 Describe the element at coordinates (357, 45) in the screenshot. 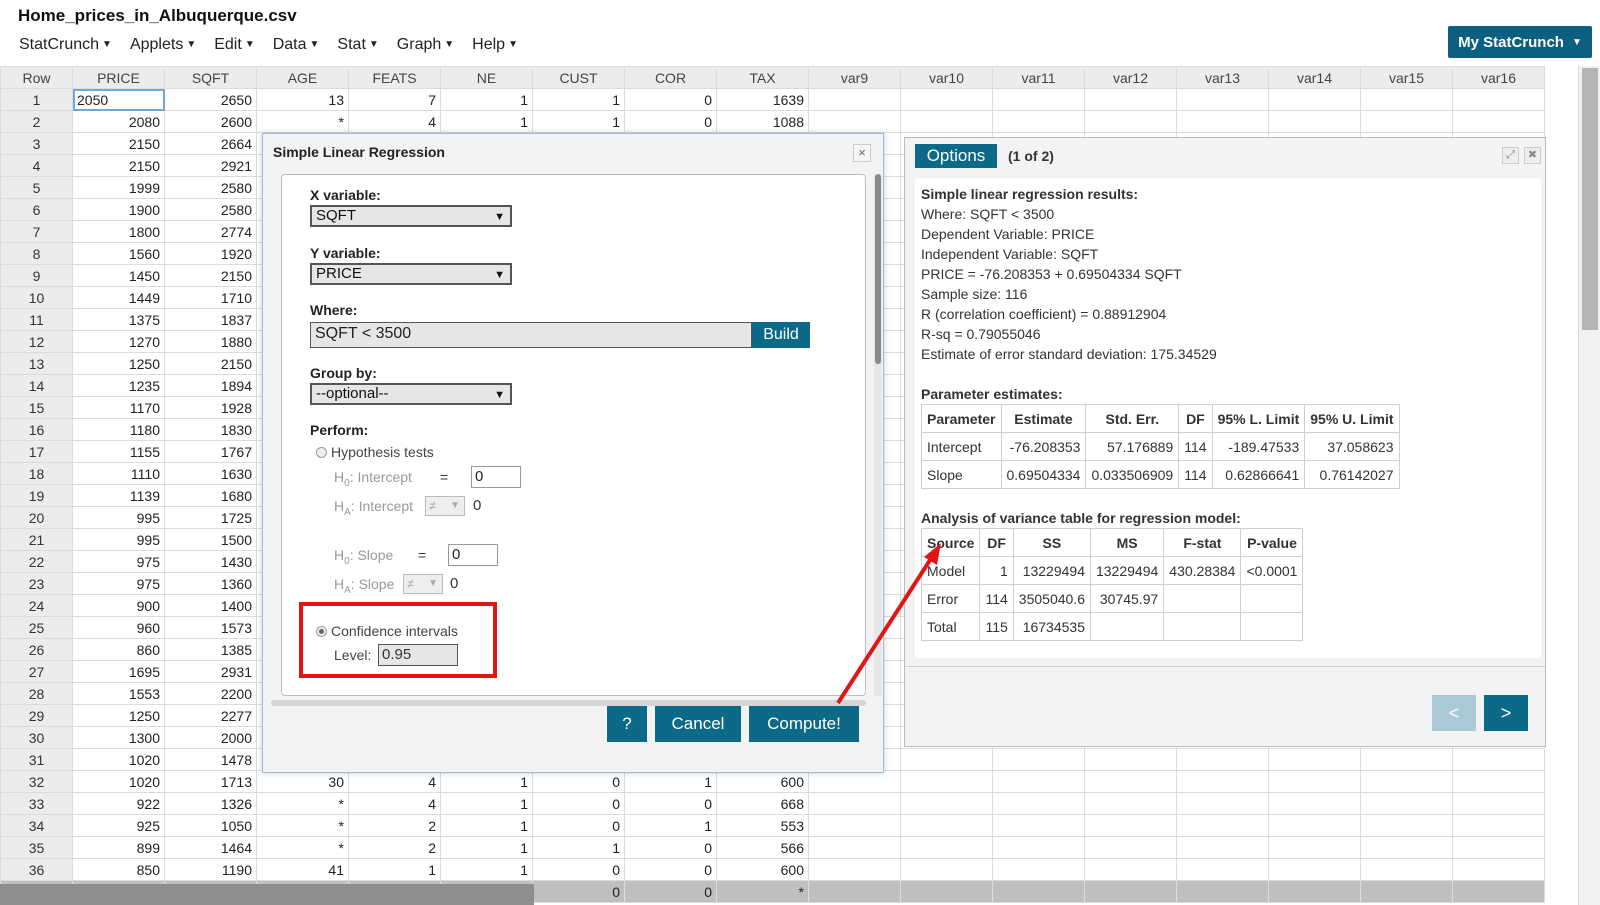

I see `menu-stat: Stat ▼` at that location.